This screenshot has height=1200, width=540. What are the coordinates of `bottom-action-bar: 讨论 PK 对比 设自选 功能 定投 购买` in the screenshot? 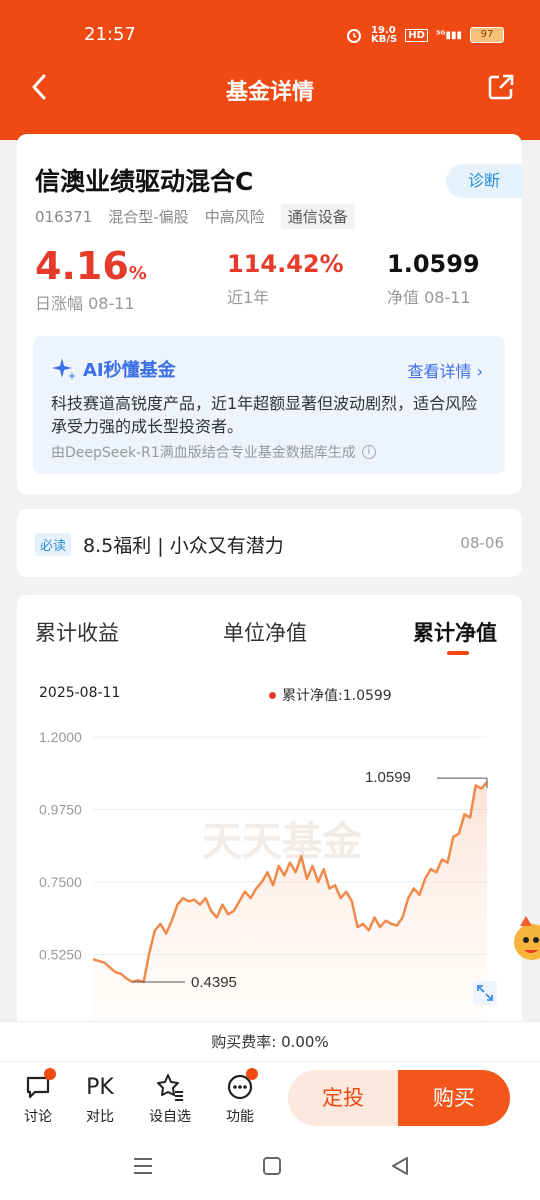 It's located at (270, 1098).